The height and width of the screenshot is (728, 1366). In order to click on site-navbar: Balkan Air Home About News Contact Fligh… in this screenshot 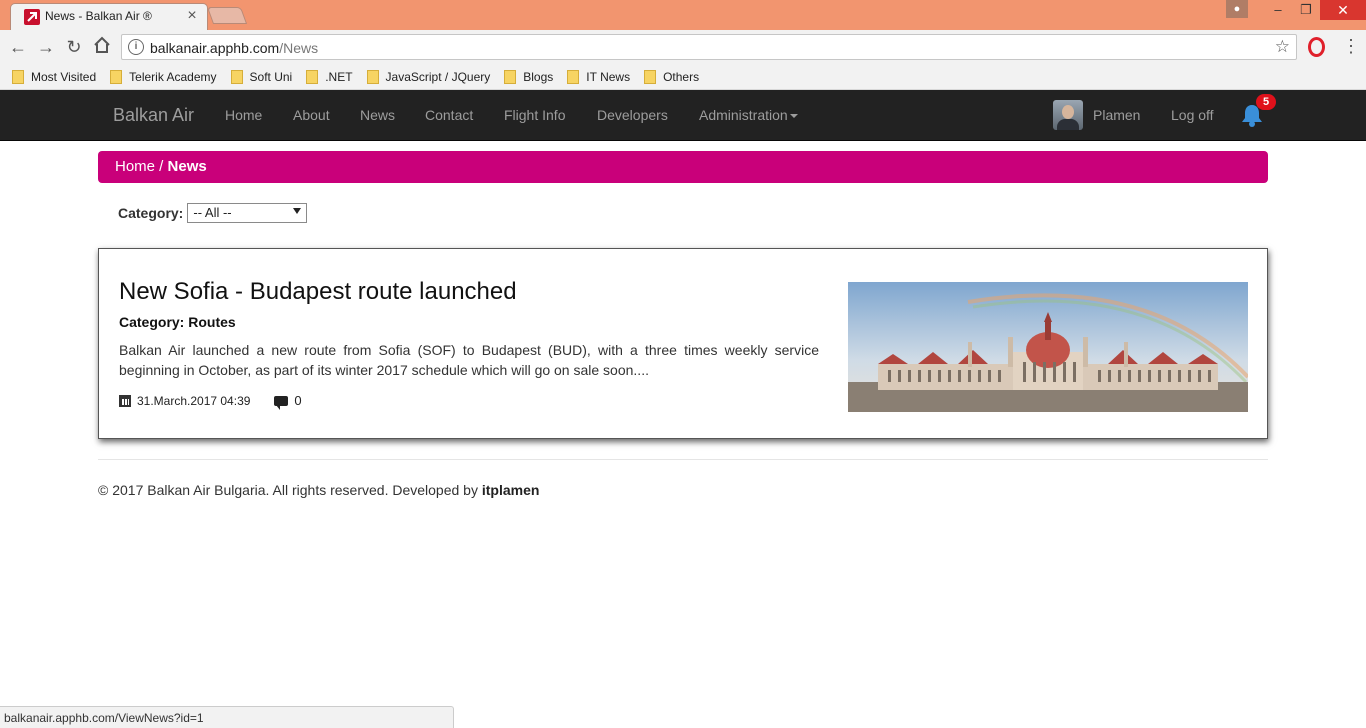, I will do `click(683, 115)`.